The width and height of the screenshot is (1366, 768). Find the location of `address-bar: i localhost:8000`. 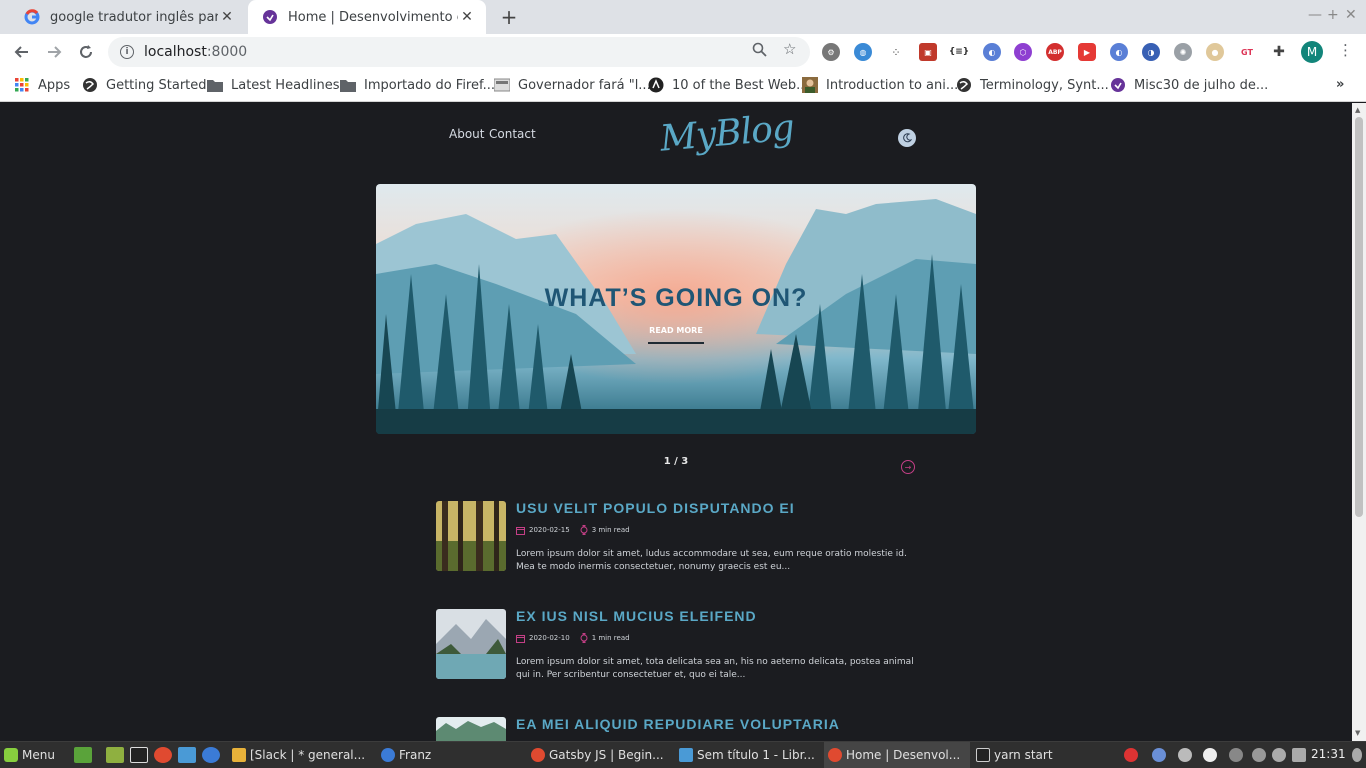

address-bar: i localhost:8000 is located at coordinates (459, 52).